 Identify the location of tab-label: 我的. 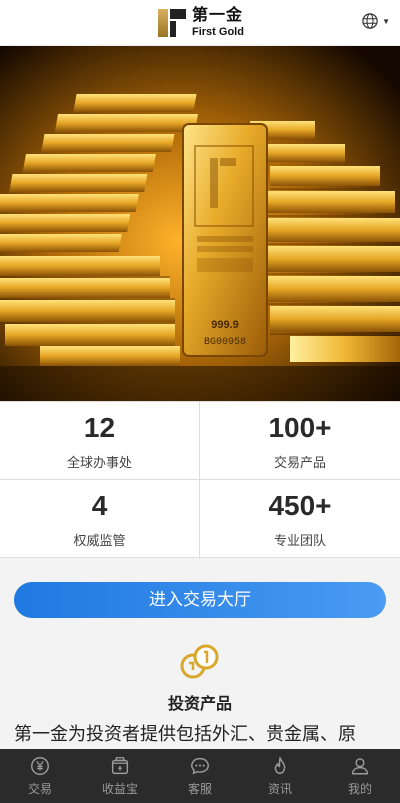
(359, 789).